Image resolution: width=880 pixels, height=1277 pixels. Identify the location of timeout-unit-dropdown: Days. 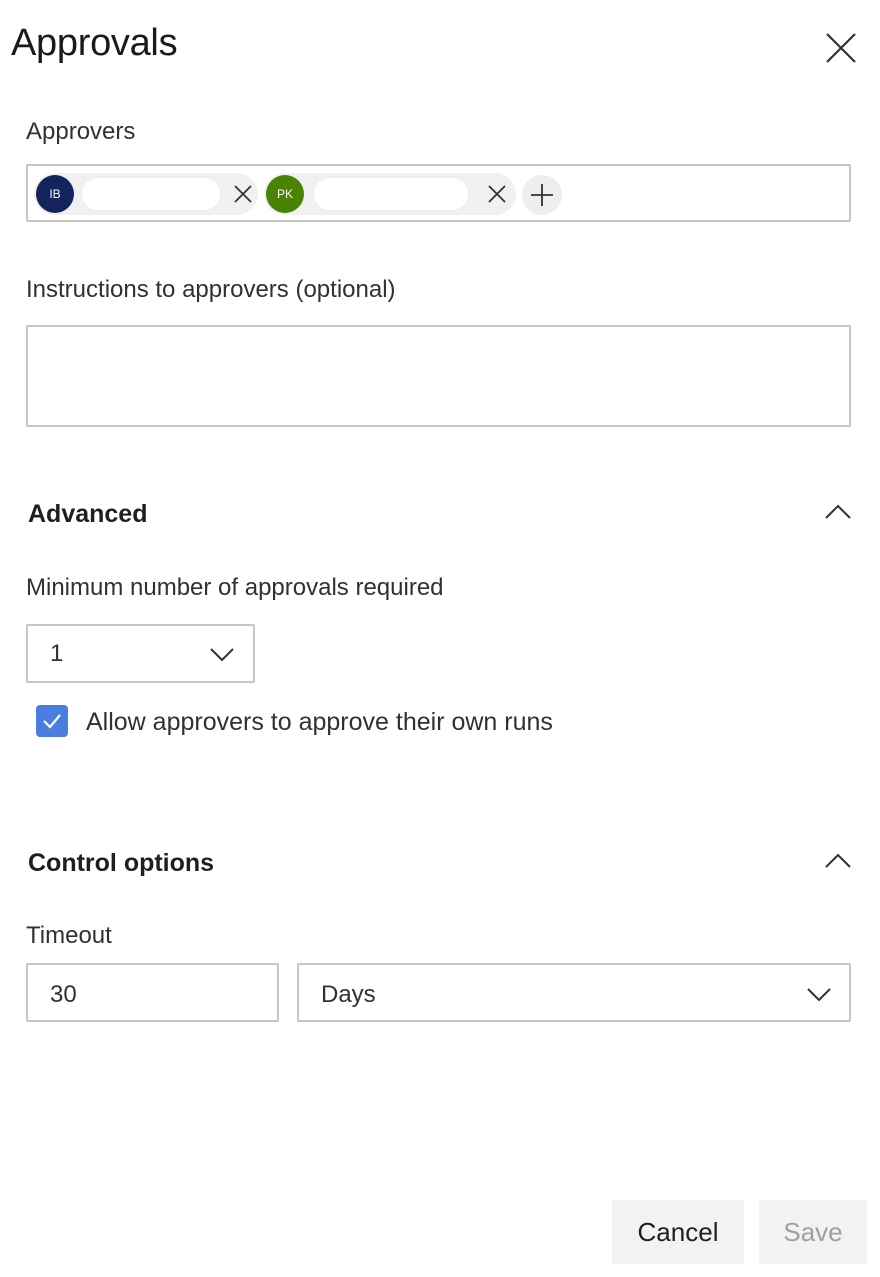
(574, 992).